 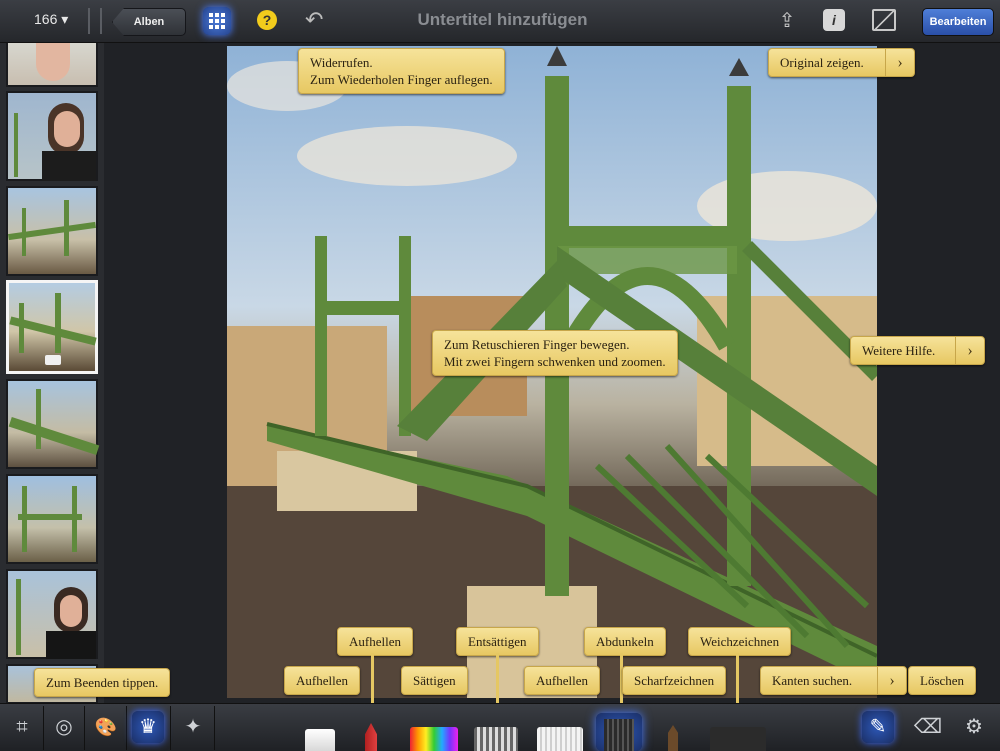 I want to click on brighten-left-tip: Aufhellen, so click(x=322, y=680).